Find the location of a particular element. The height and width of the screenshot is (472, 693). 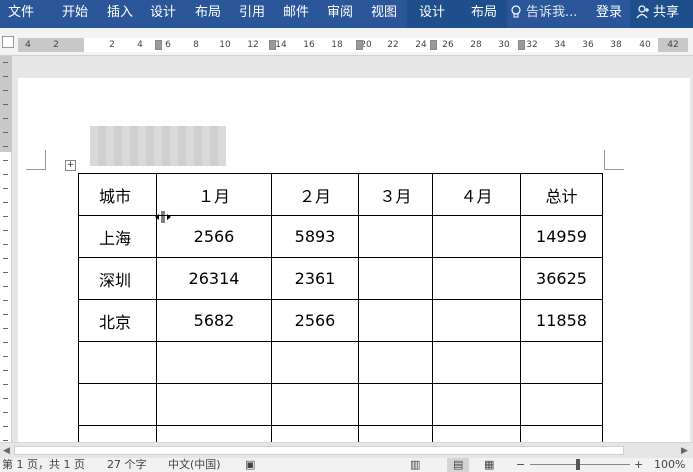

table-row: 深圳 26314 2361 36625 is located at coordinates (340, 278).